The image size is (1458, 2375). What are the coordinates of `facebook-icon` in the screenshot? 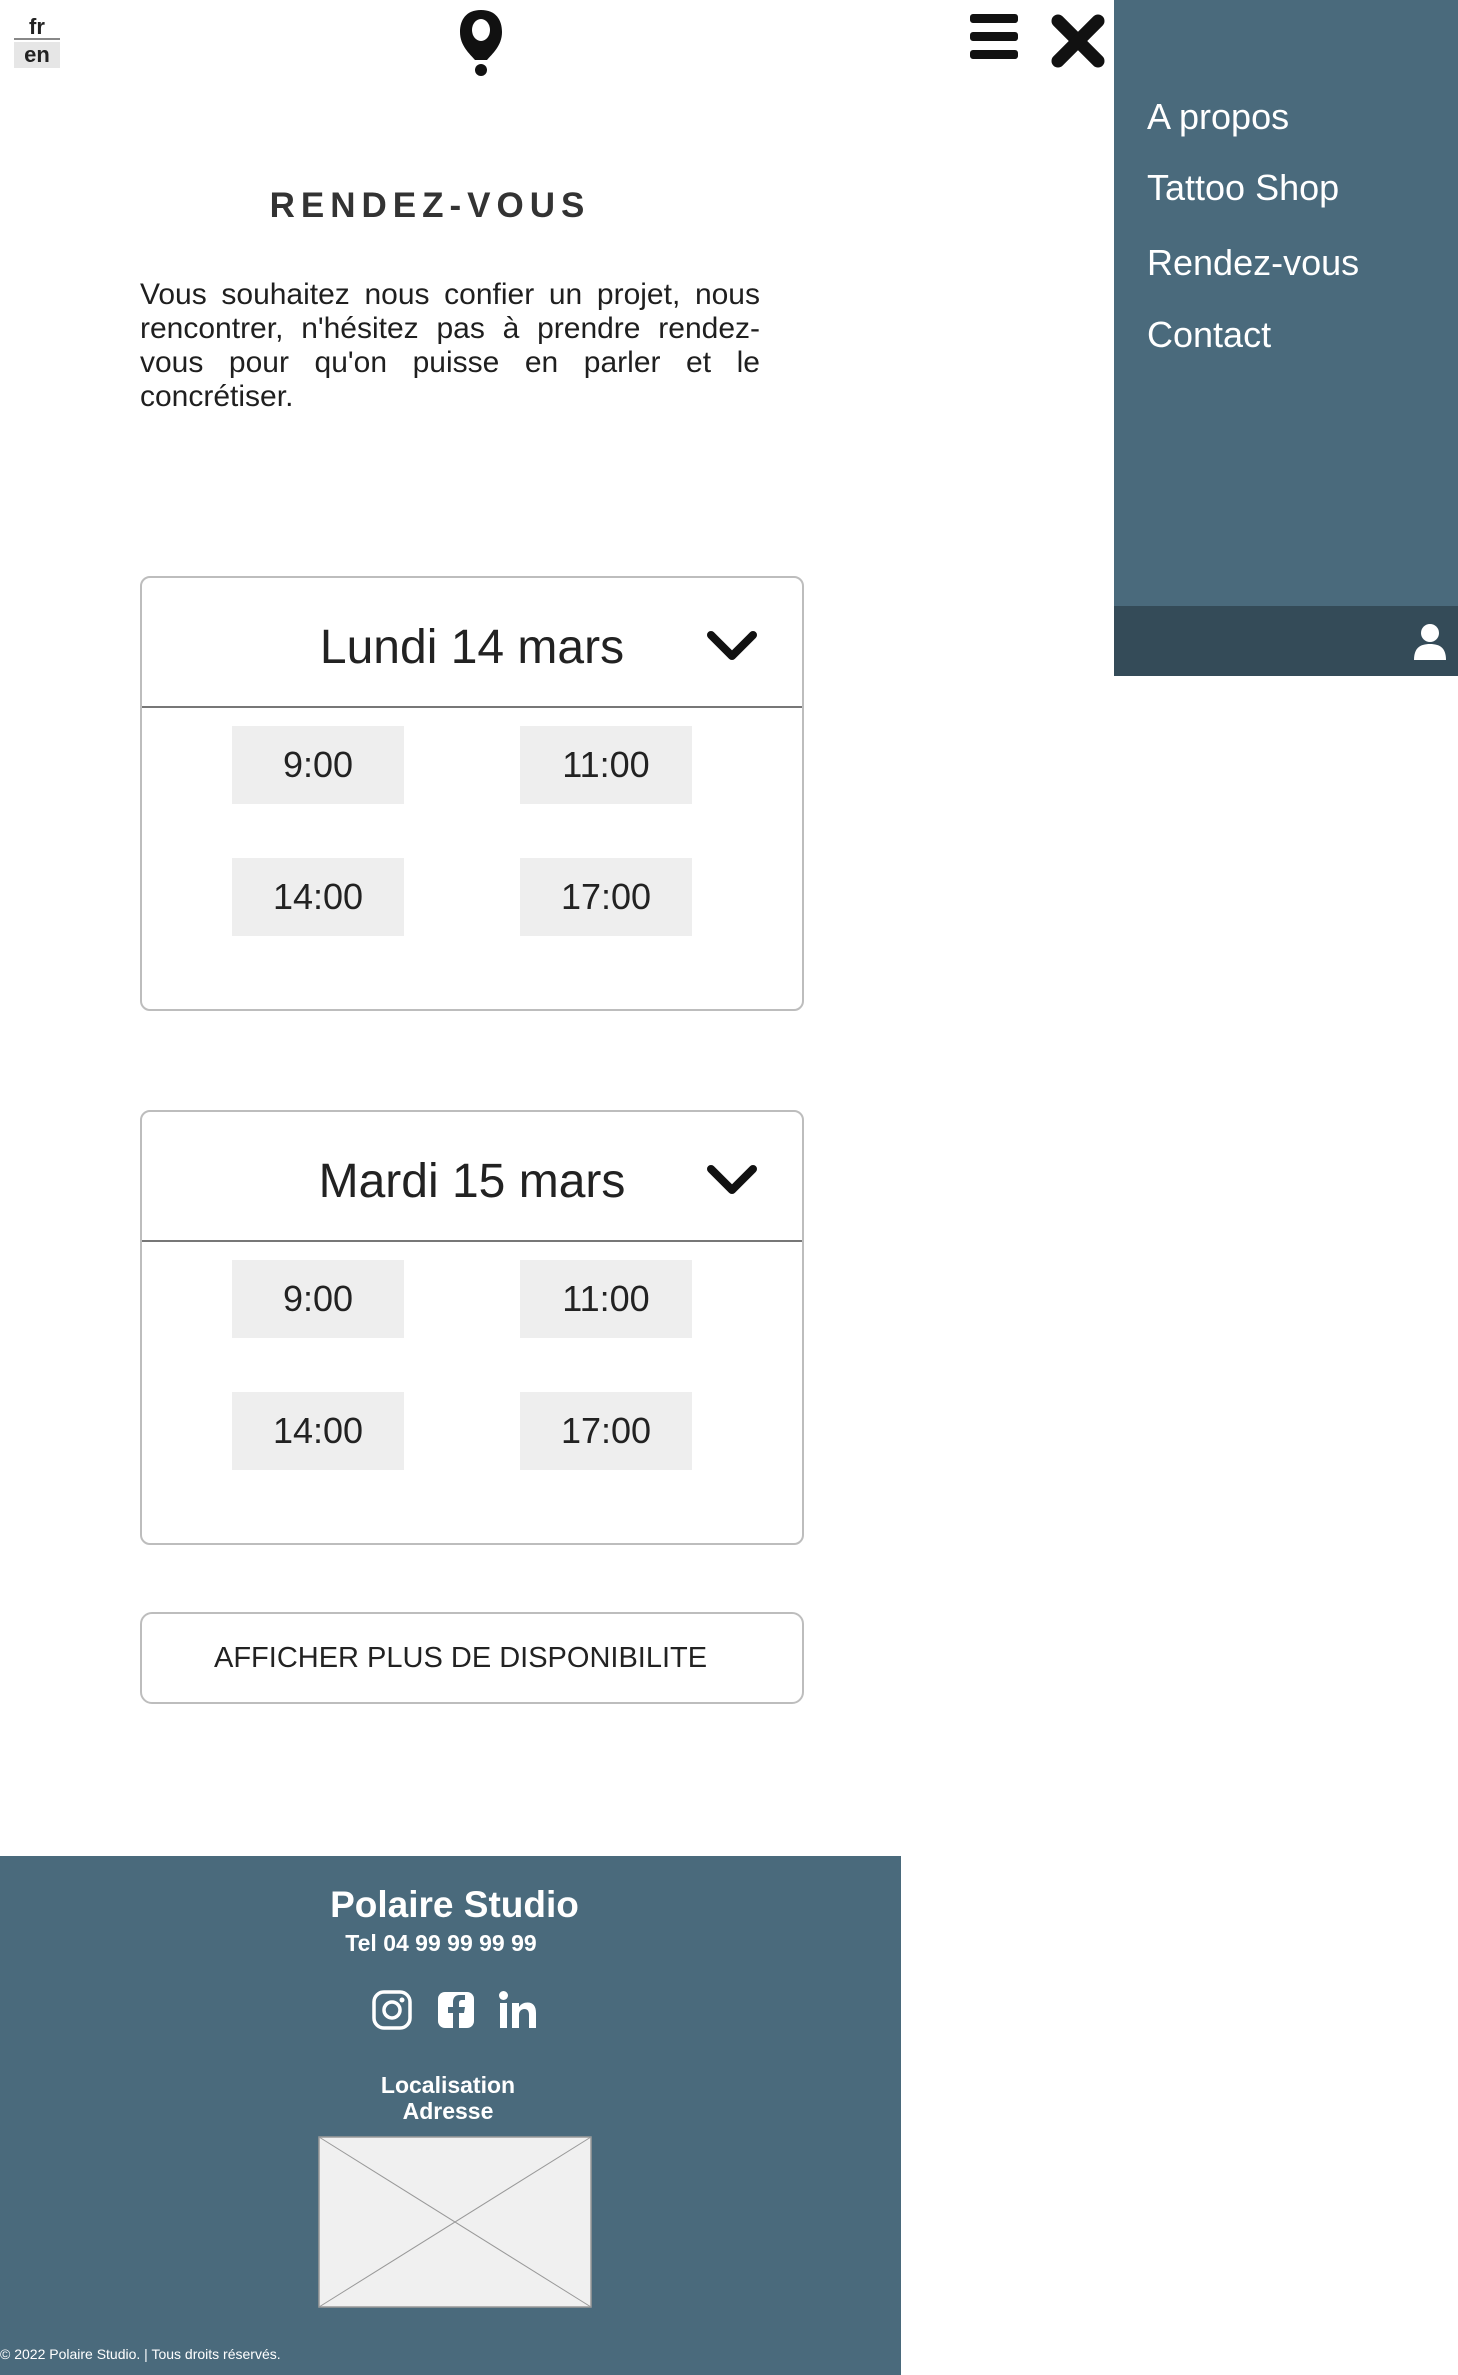 It's located at (456, 2010).